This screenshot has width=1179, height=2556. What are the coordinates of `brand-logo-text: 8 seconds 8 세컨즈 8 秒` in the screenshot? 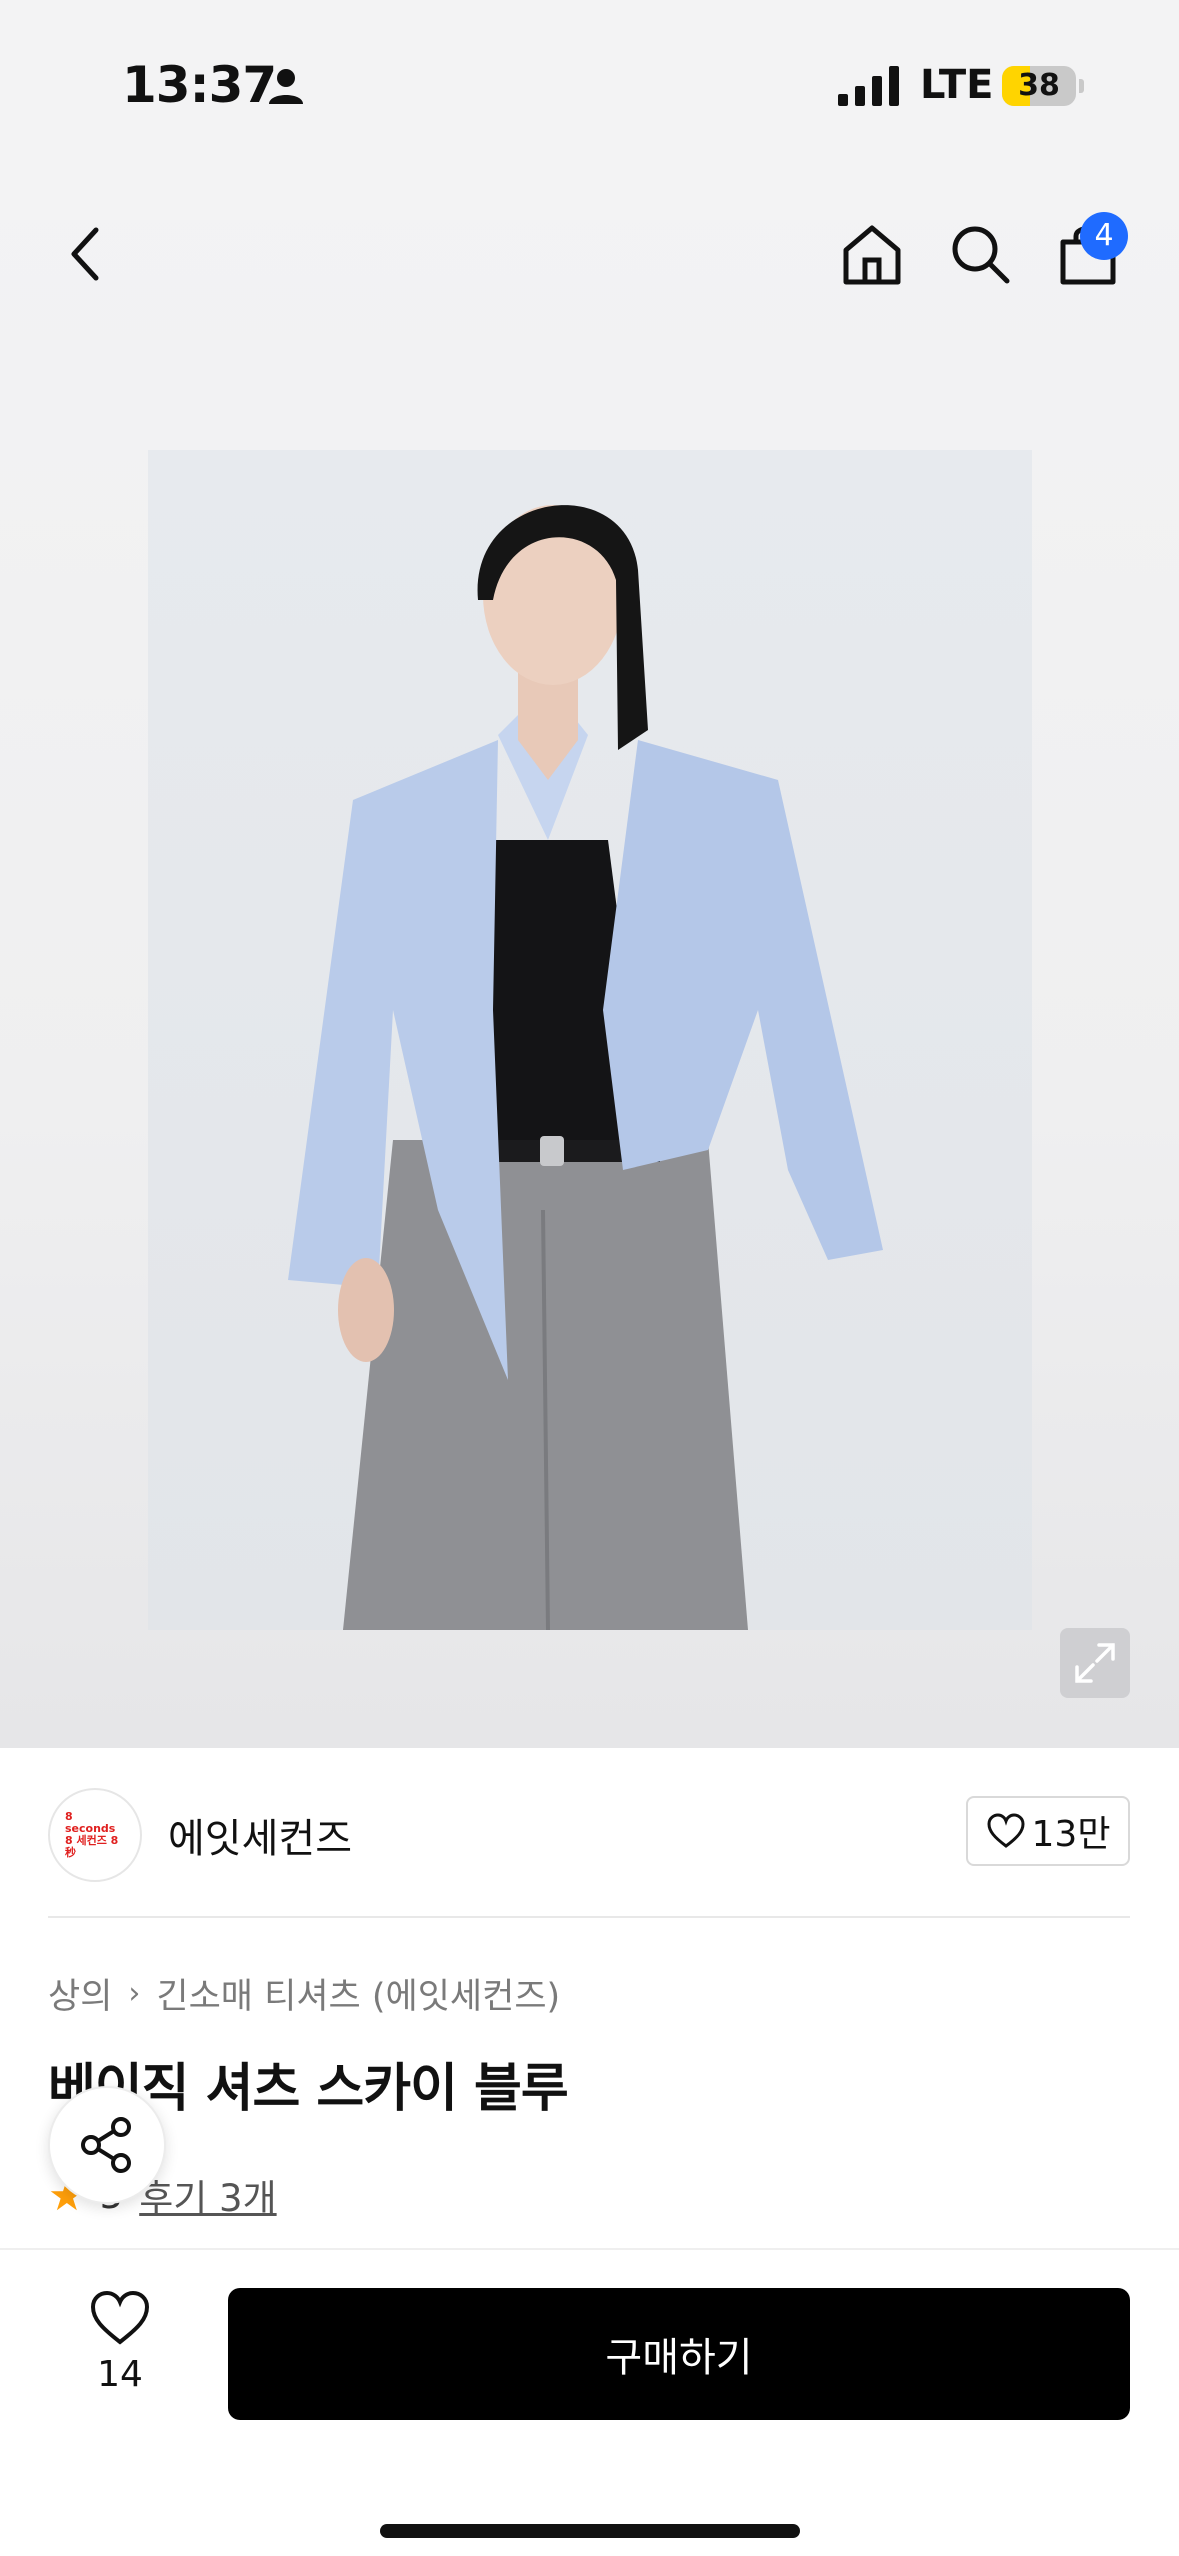 It's located at (92, 1834).